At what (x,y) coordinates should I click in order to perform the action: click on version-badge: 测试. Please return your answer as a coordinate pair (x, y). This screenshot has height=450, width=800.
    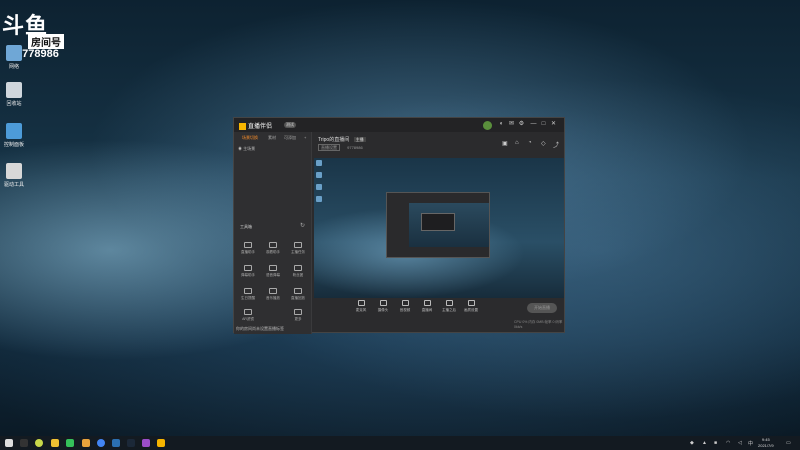
    Looking at the image, I should click on (290, 125).